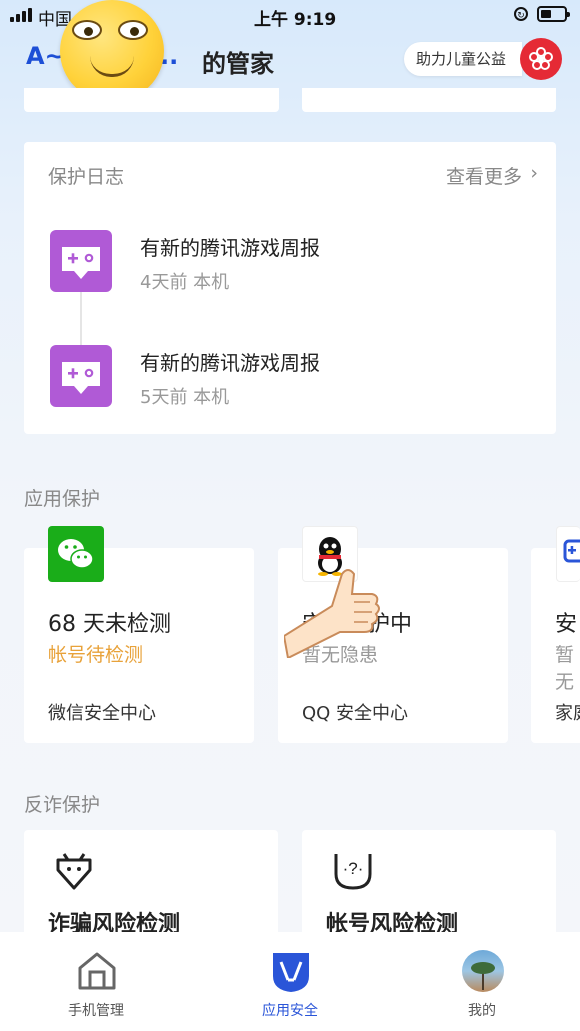 The width and height of the screenshot is (580, 1031). Describe the element at coordinates (291, 972) in the screenshot. I see `security-shield-icon` at that location.